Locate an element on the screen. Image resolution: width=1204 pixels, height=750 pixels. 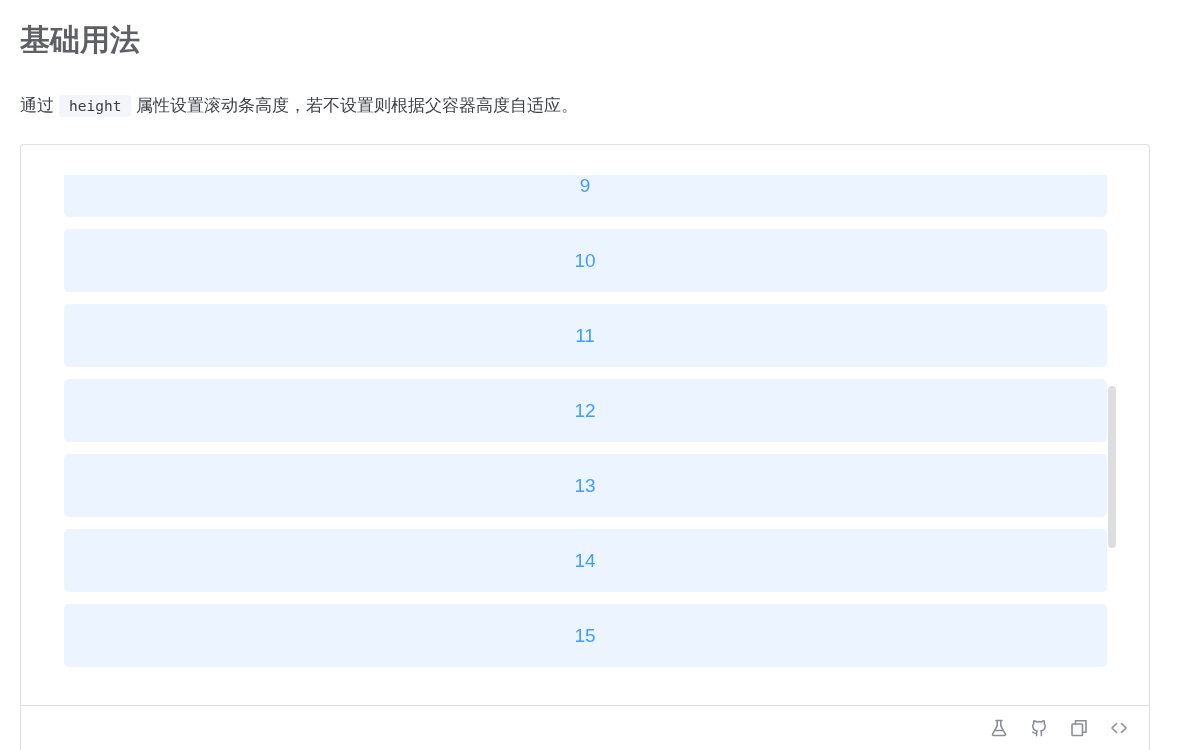
list-item: 13 is located at coordinates (585, 485).